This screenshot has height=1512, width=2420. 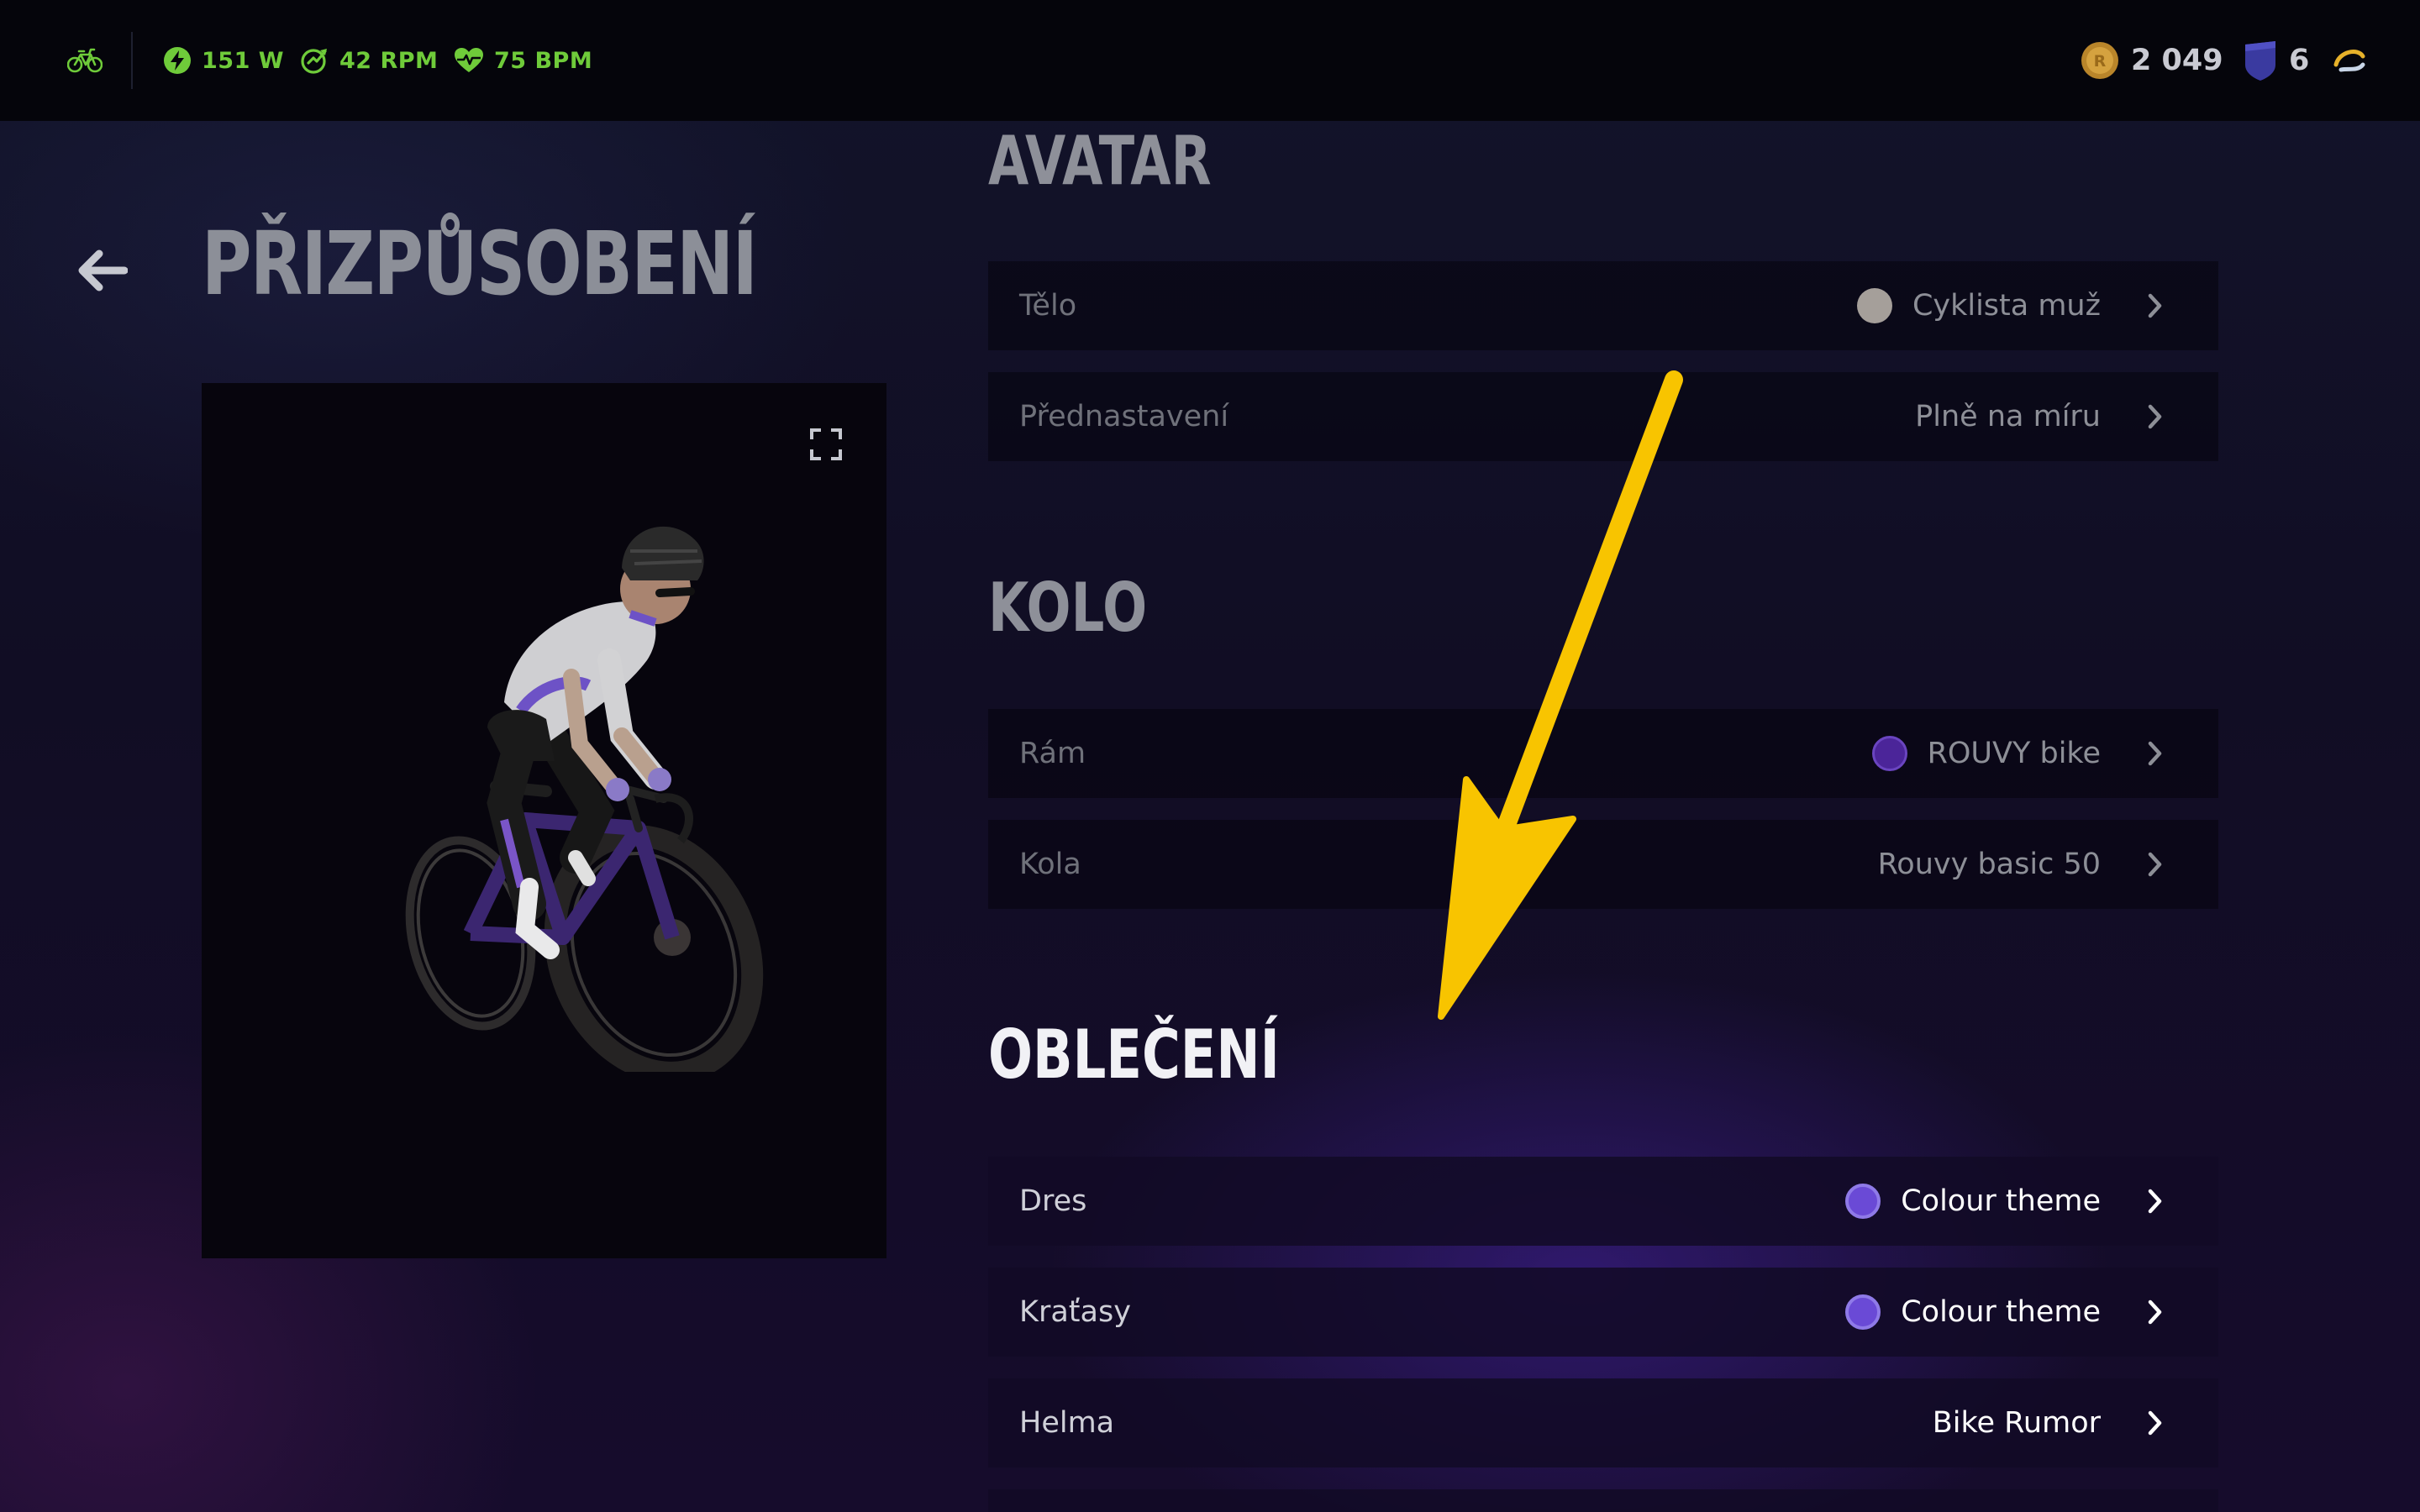 I want to click on fullscreen-icon, so click(x=826, y=446).